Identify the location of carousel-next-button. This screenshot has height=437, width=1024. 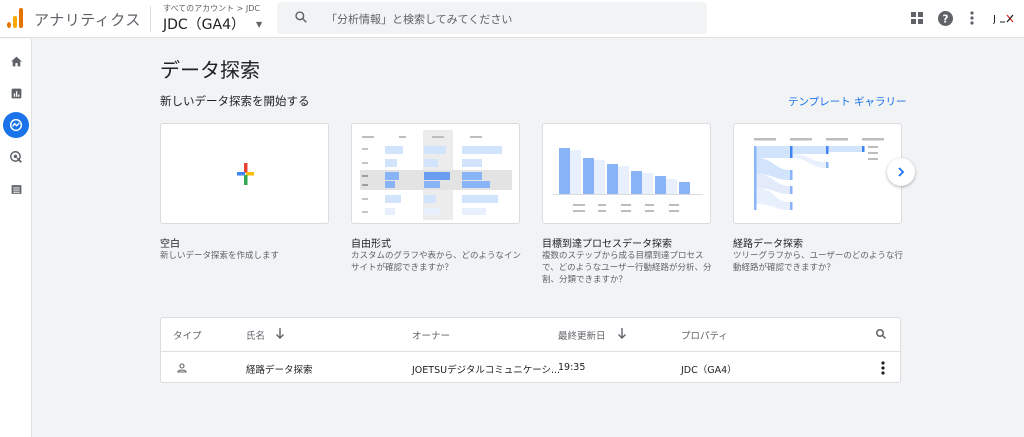
(901, 172).